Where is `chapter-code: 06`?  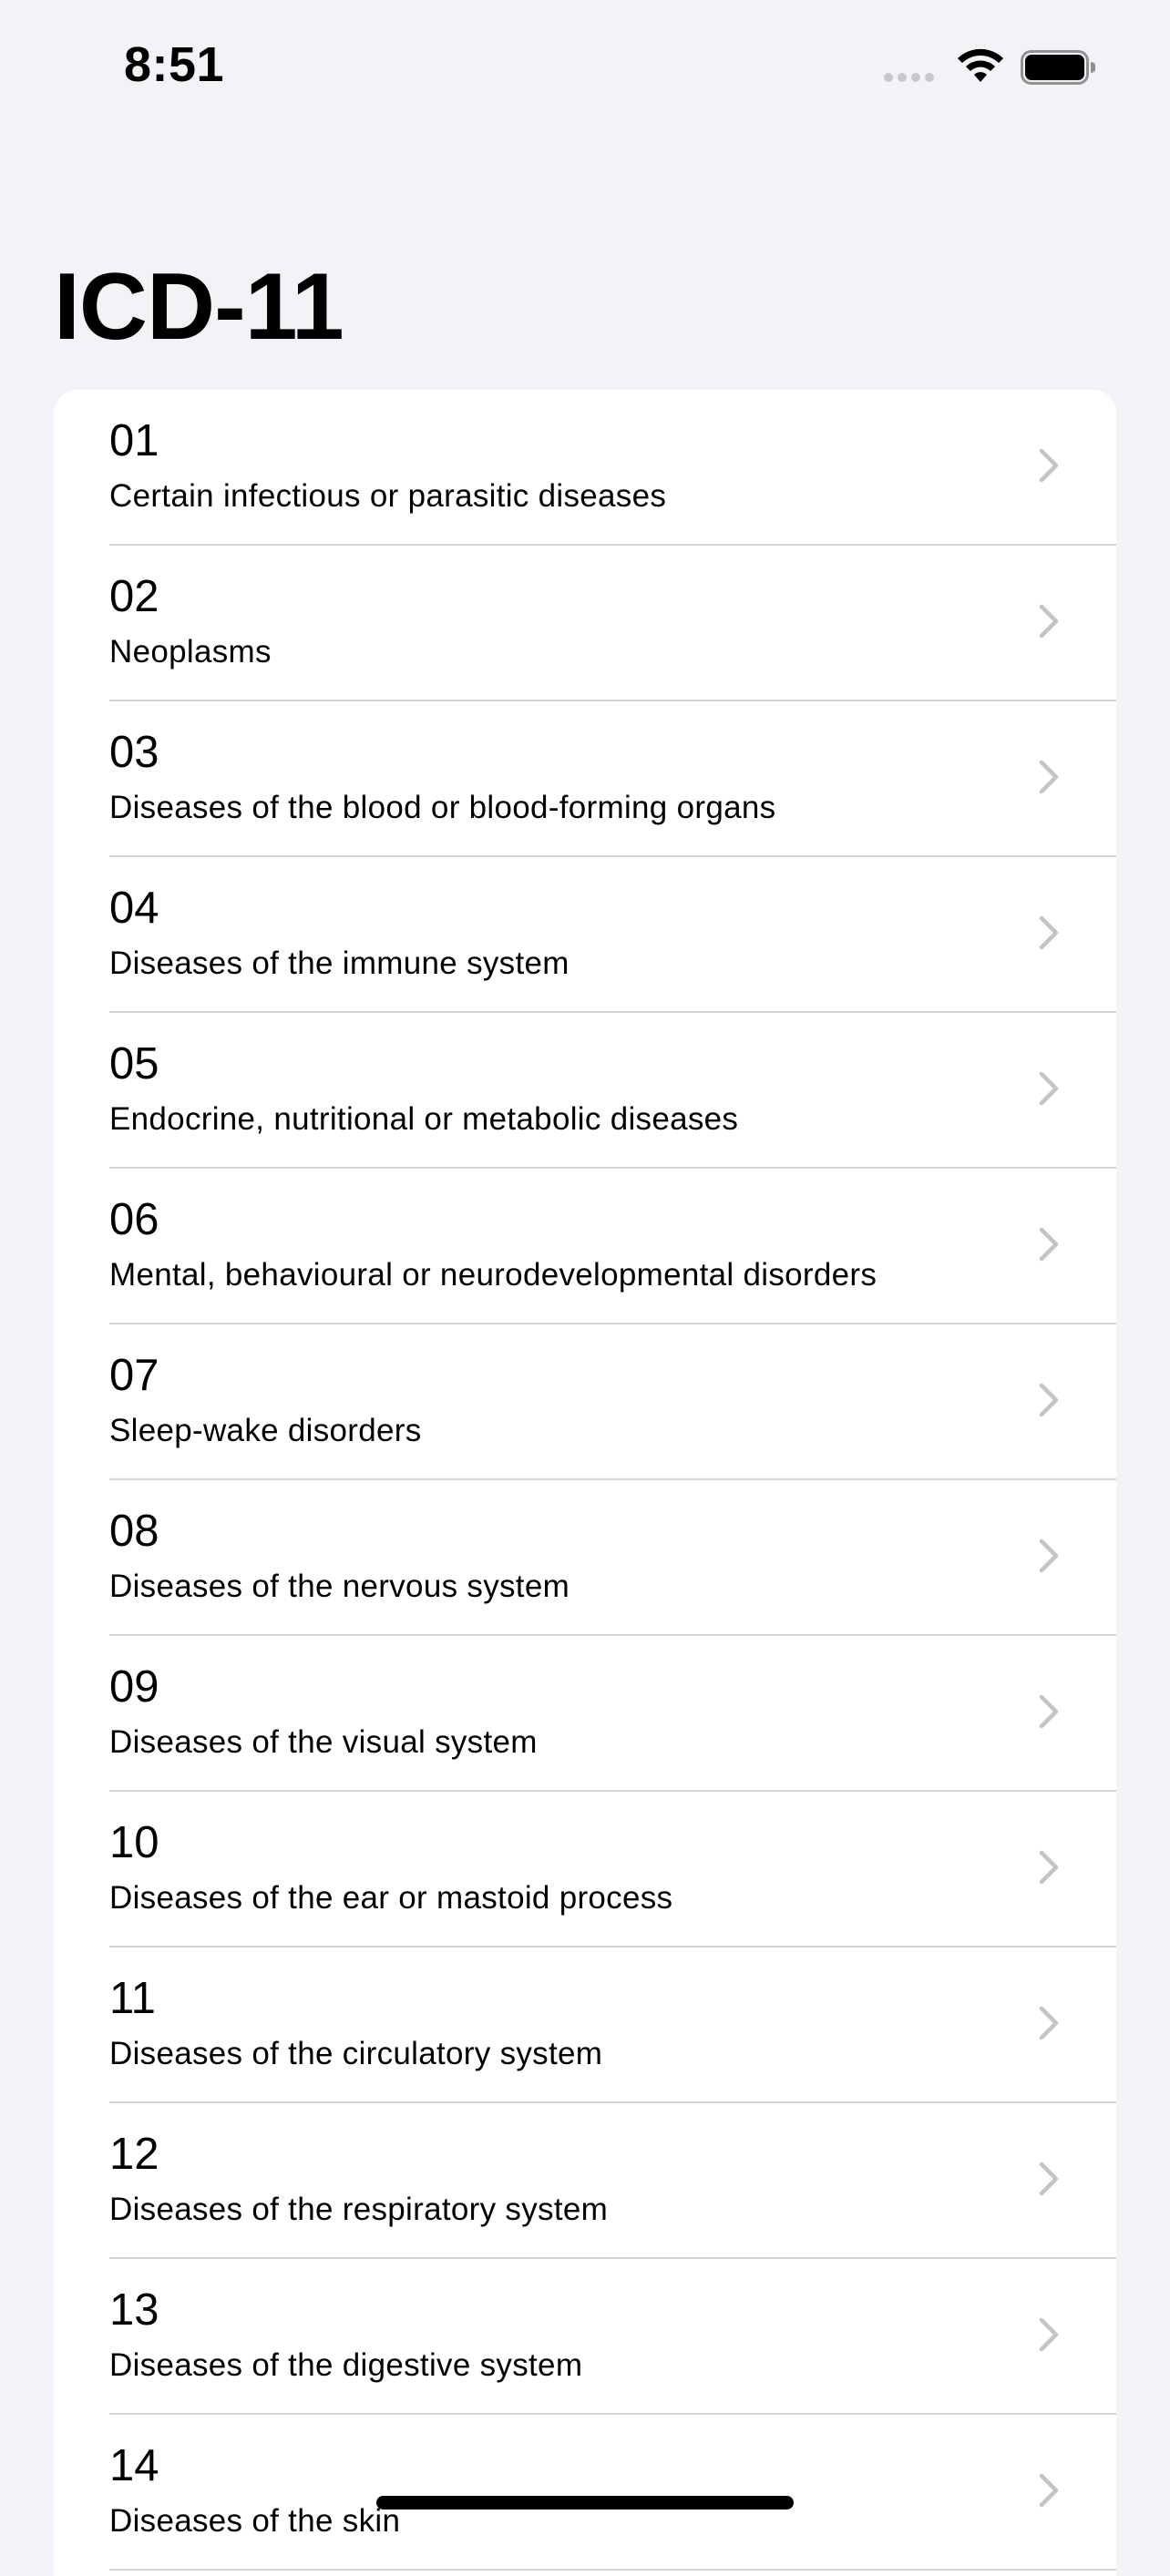
chapter-code: 06 is located at coordinates (134, 1219).